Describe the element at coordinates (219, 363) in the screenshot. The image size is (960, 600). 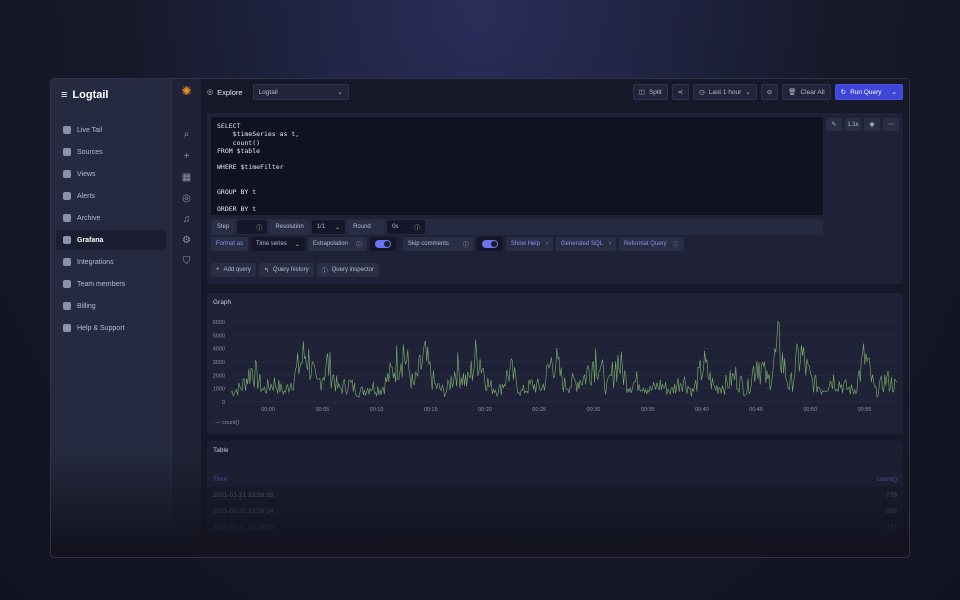
I see `y-tick-label: 3000` at that location.